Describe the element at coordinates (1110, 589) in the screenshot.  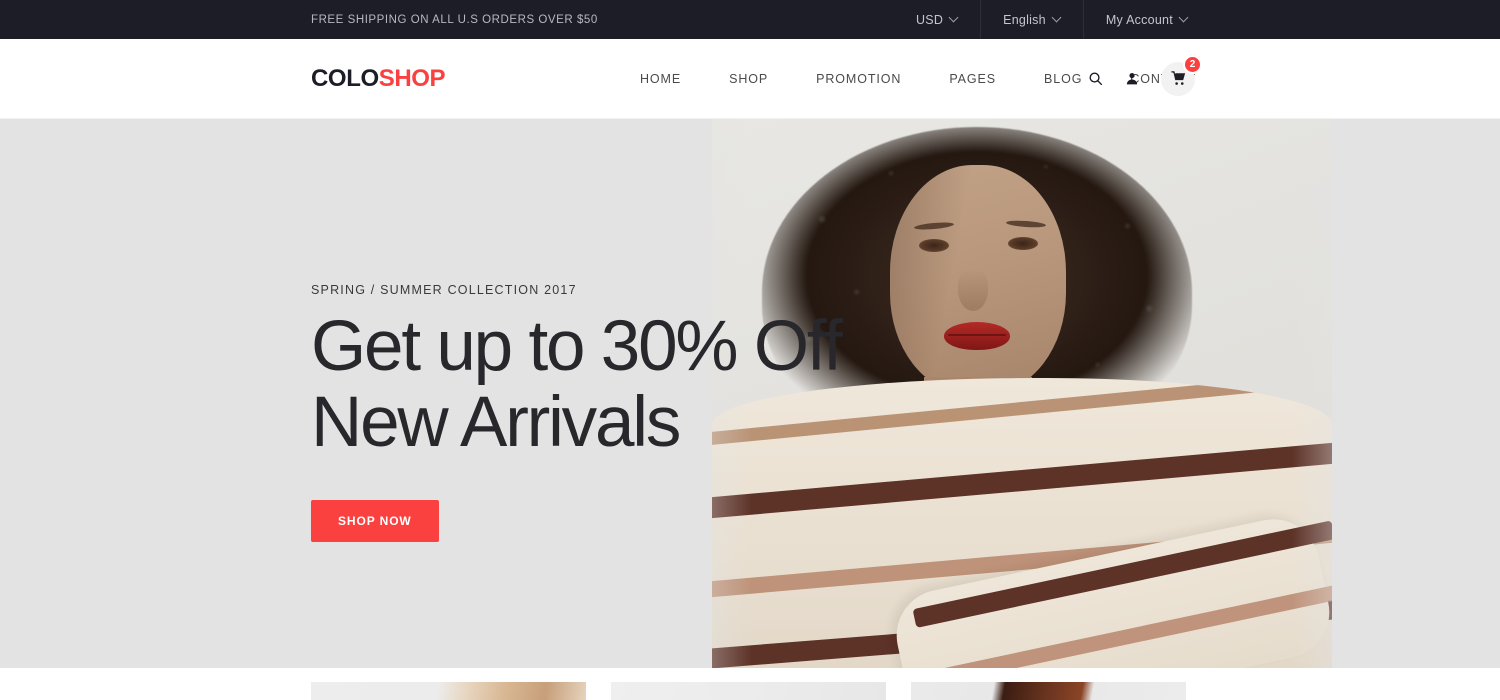
I see `model-arm` at that location.